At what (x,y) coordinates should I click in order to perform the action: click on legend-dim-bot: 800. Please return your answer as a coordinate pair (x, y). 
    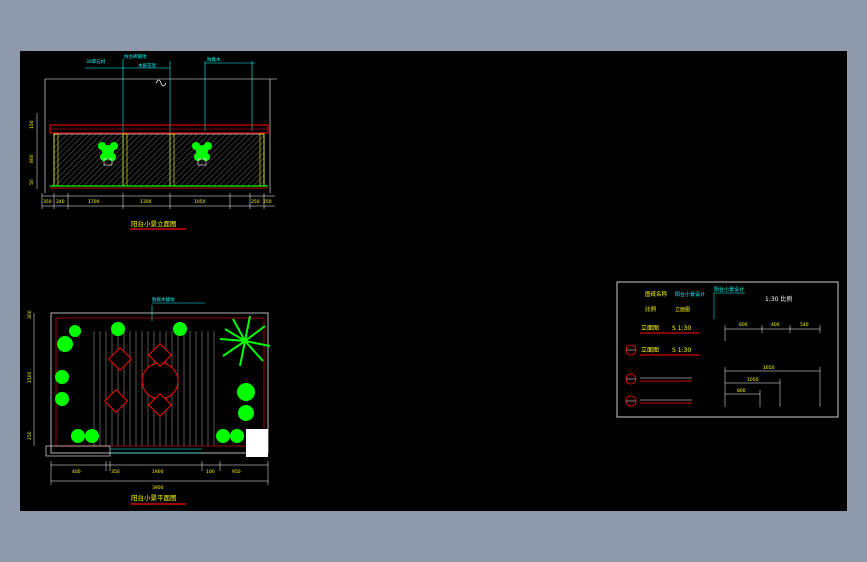
    Looking at the image, I should click on (741, 391).